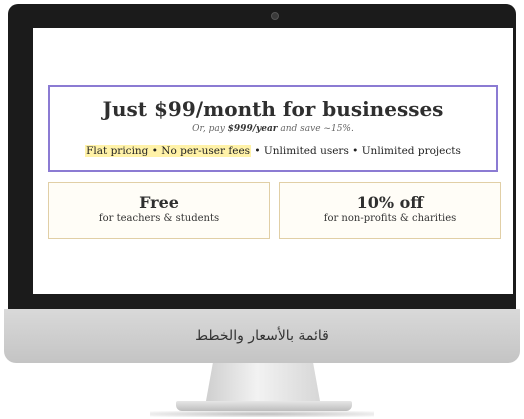  I want to click on nonprofit-offer-subtitle: for non-profits & charities, so click(390, 218).